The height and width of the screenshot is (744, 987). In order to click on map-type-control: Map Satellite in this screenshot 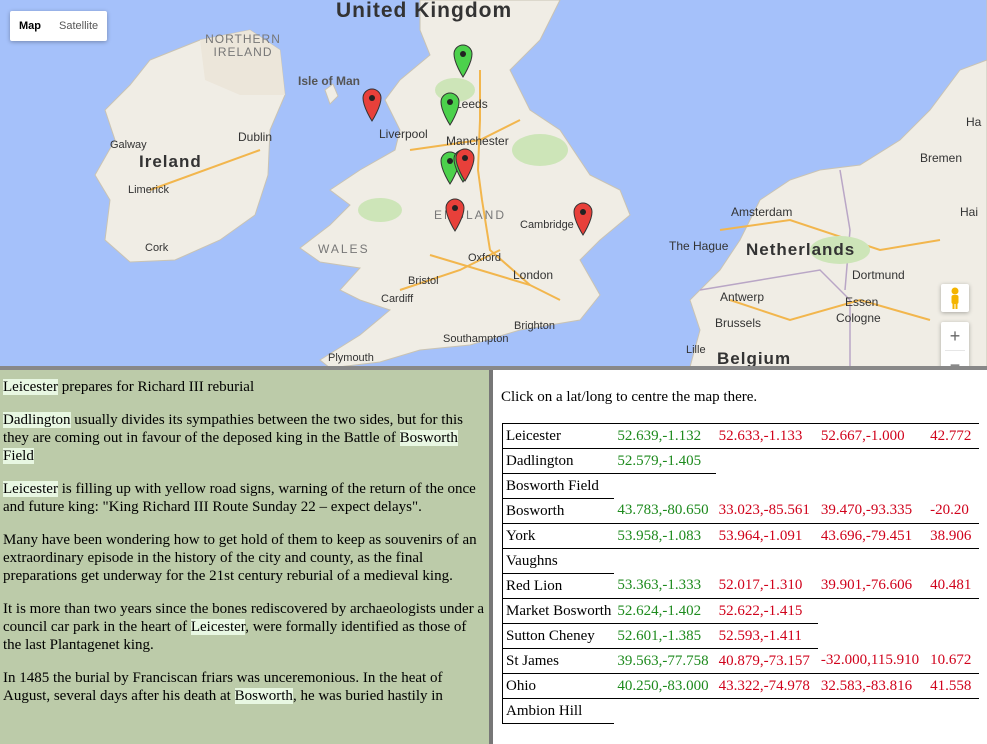, I will do `click(59, 26)`.